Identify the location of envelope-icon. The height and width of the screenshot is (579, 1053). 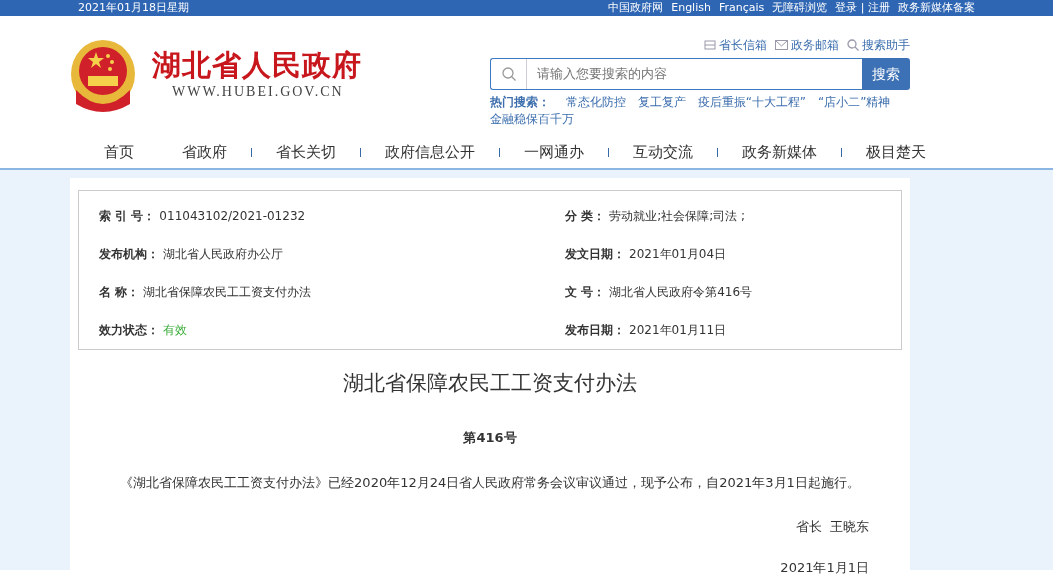
(781, 45).